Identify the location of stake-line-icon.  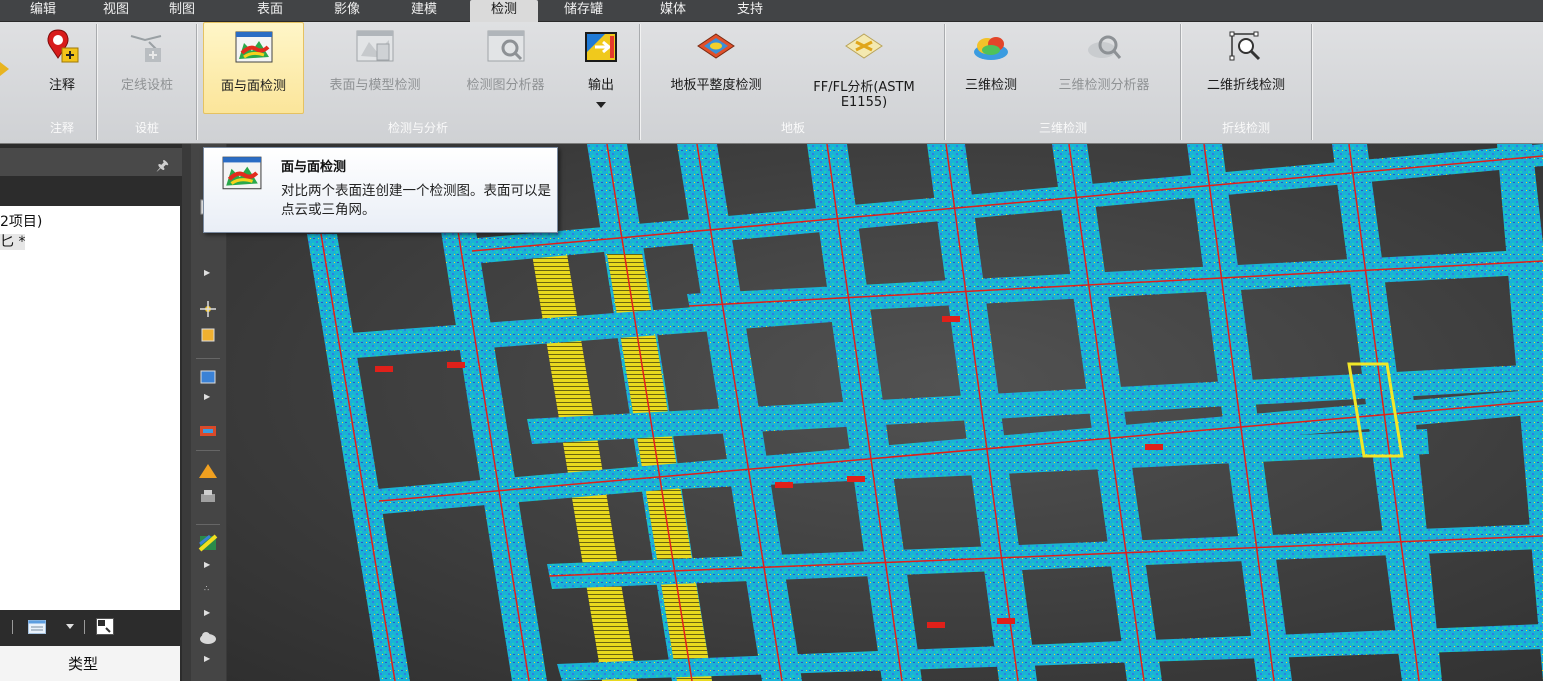
(146, 48).